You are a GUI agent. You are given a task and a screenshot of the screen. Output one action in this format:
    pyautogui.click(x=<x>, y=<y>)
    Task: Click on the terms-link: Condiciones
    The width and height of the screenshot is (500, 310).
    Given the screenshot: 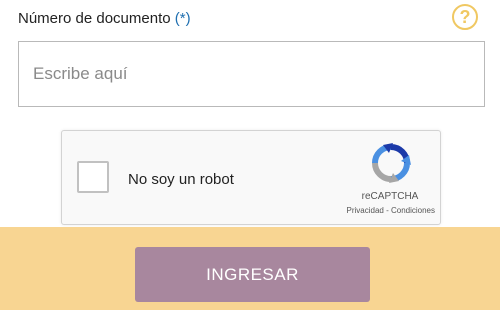 What is the action you would take?
    pyautogui.click(x=413, y=210)
    